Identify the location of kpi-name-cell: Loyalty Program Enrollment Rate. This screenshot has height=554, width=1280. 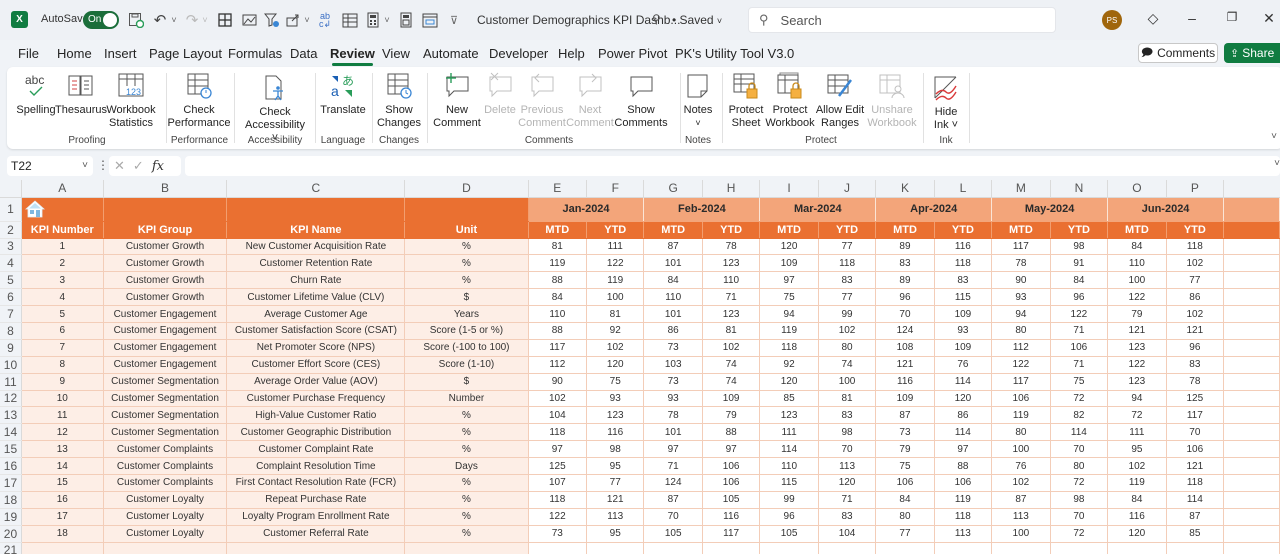
(316, 517).